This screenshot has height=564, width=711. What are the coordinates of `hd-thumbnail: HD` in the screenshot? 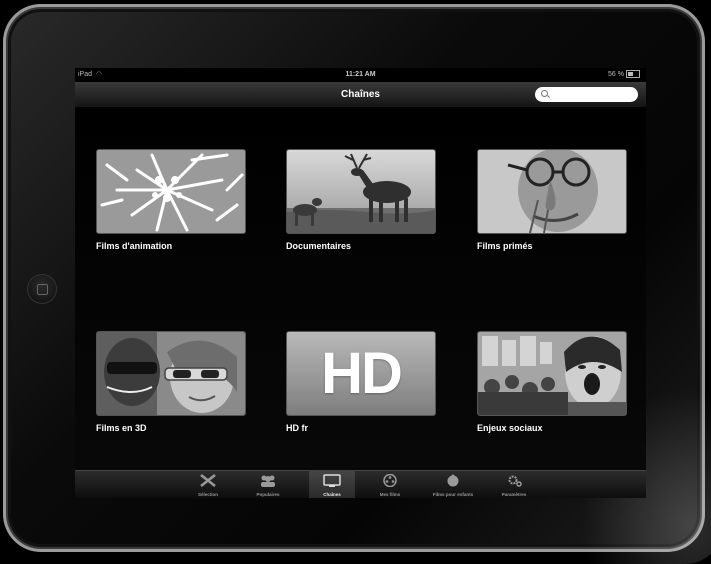 It's located at (361, 373).